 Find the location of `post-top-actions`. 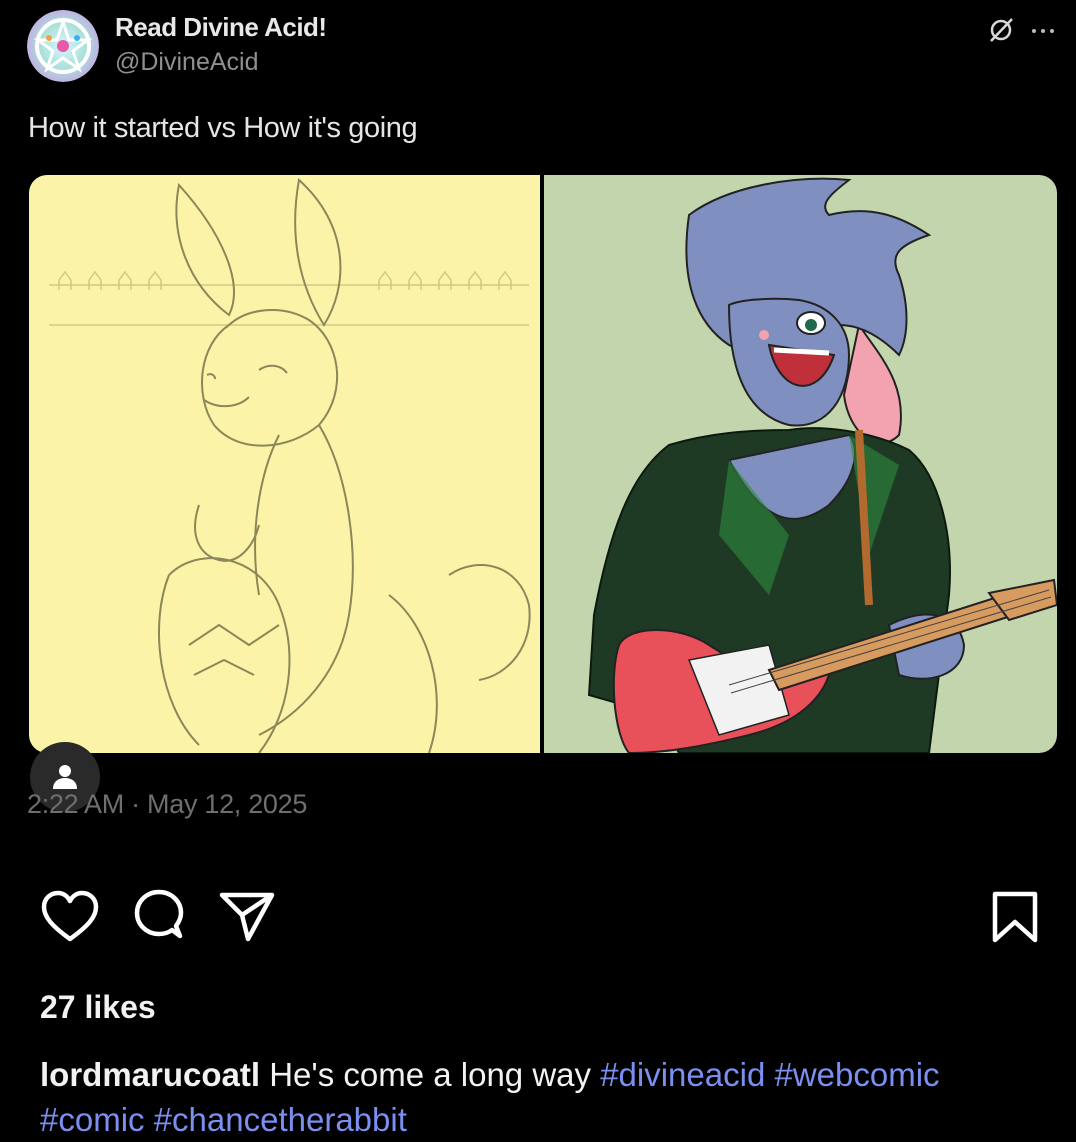

post-top-actions is located at coordinates (1021, 31).